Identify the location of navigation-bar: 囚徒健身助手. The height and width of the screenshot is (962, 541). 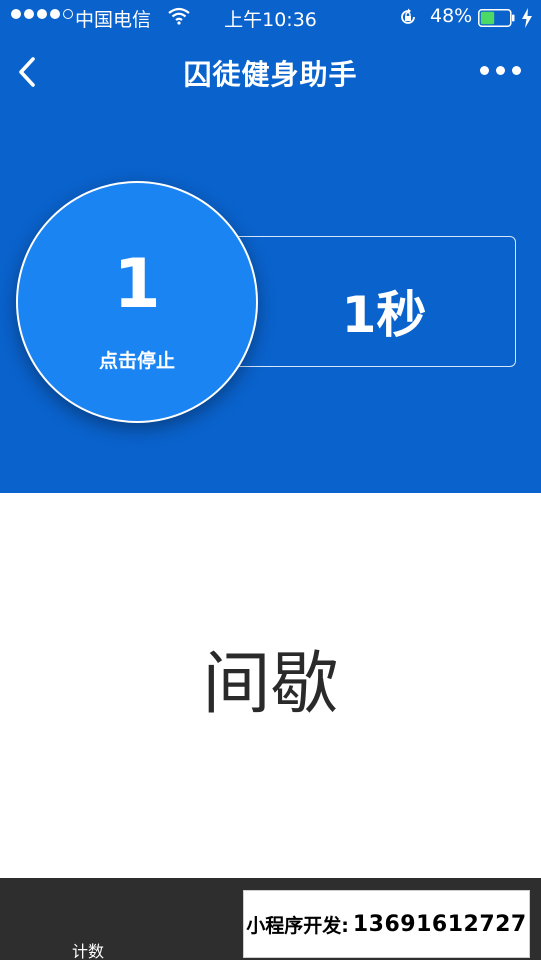
(270, 72).